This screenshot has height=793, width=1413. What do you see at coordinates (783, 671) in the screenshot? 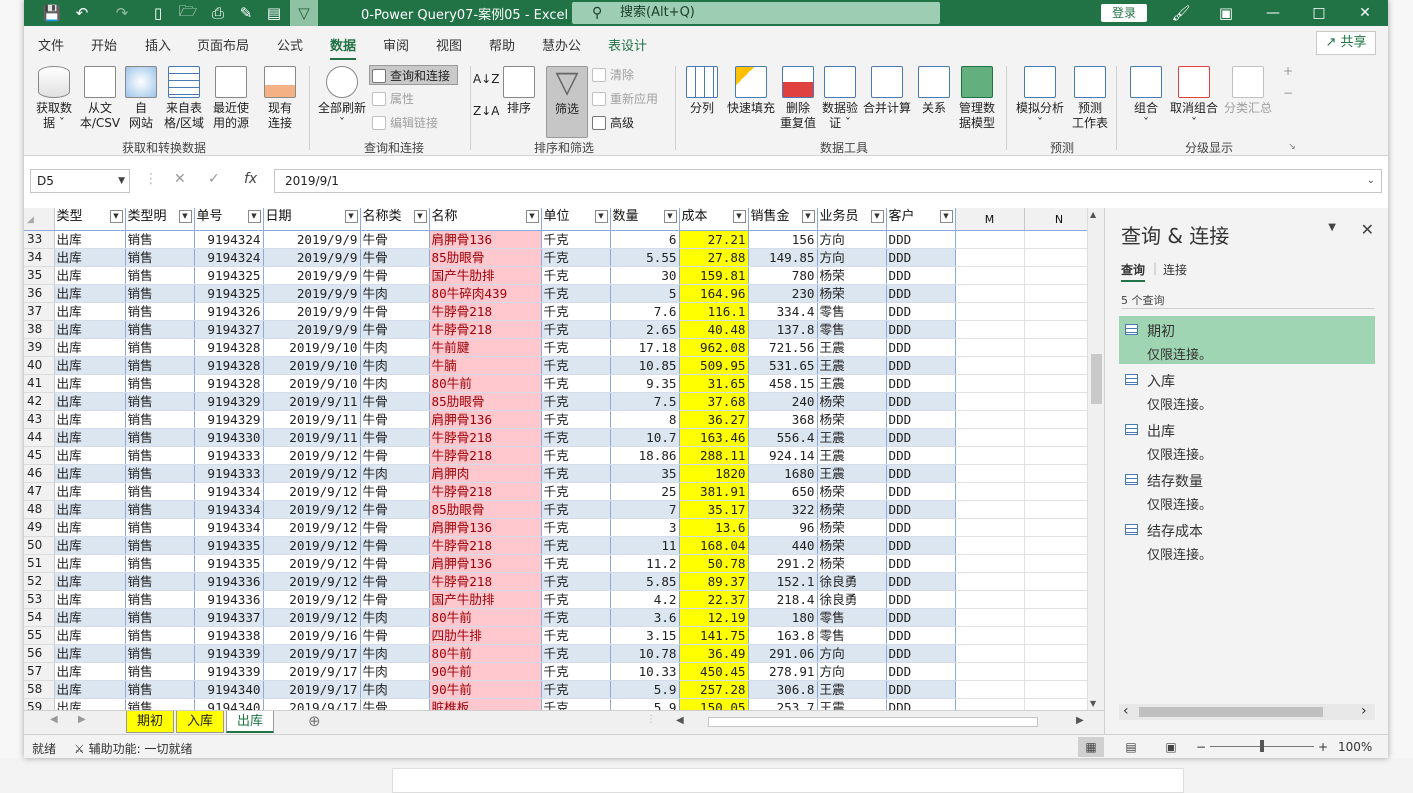
I see `table-cell: 278.91` at bounding box center [783, 671].